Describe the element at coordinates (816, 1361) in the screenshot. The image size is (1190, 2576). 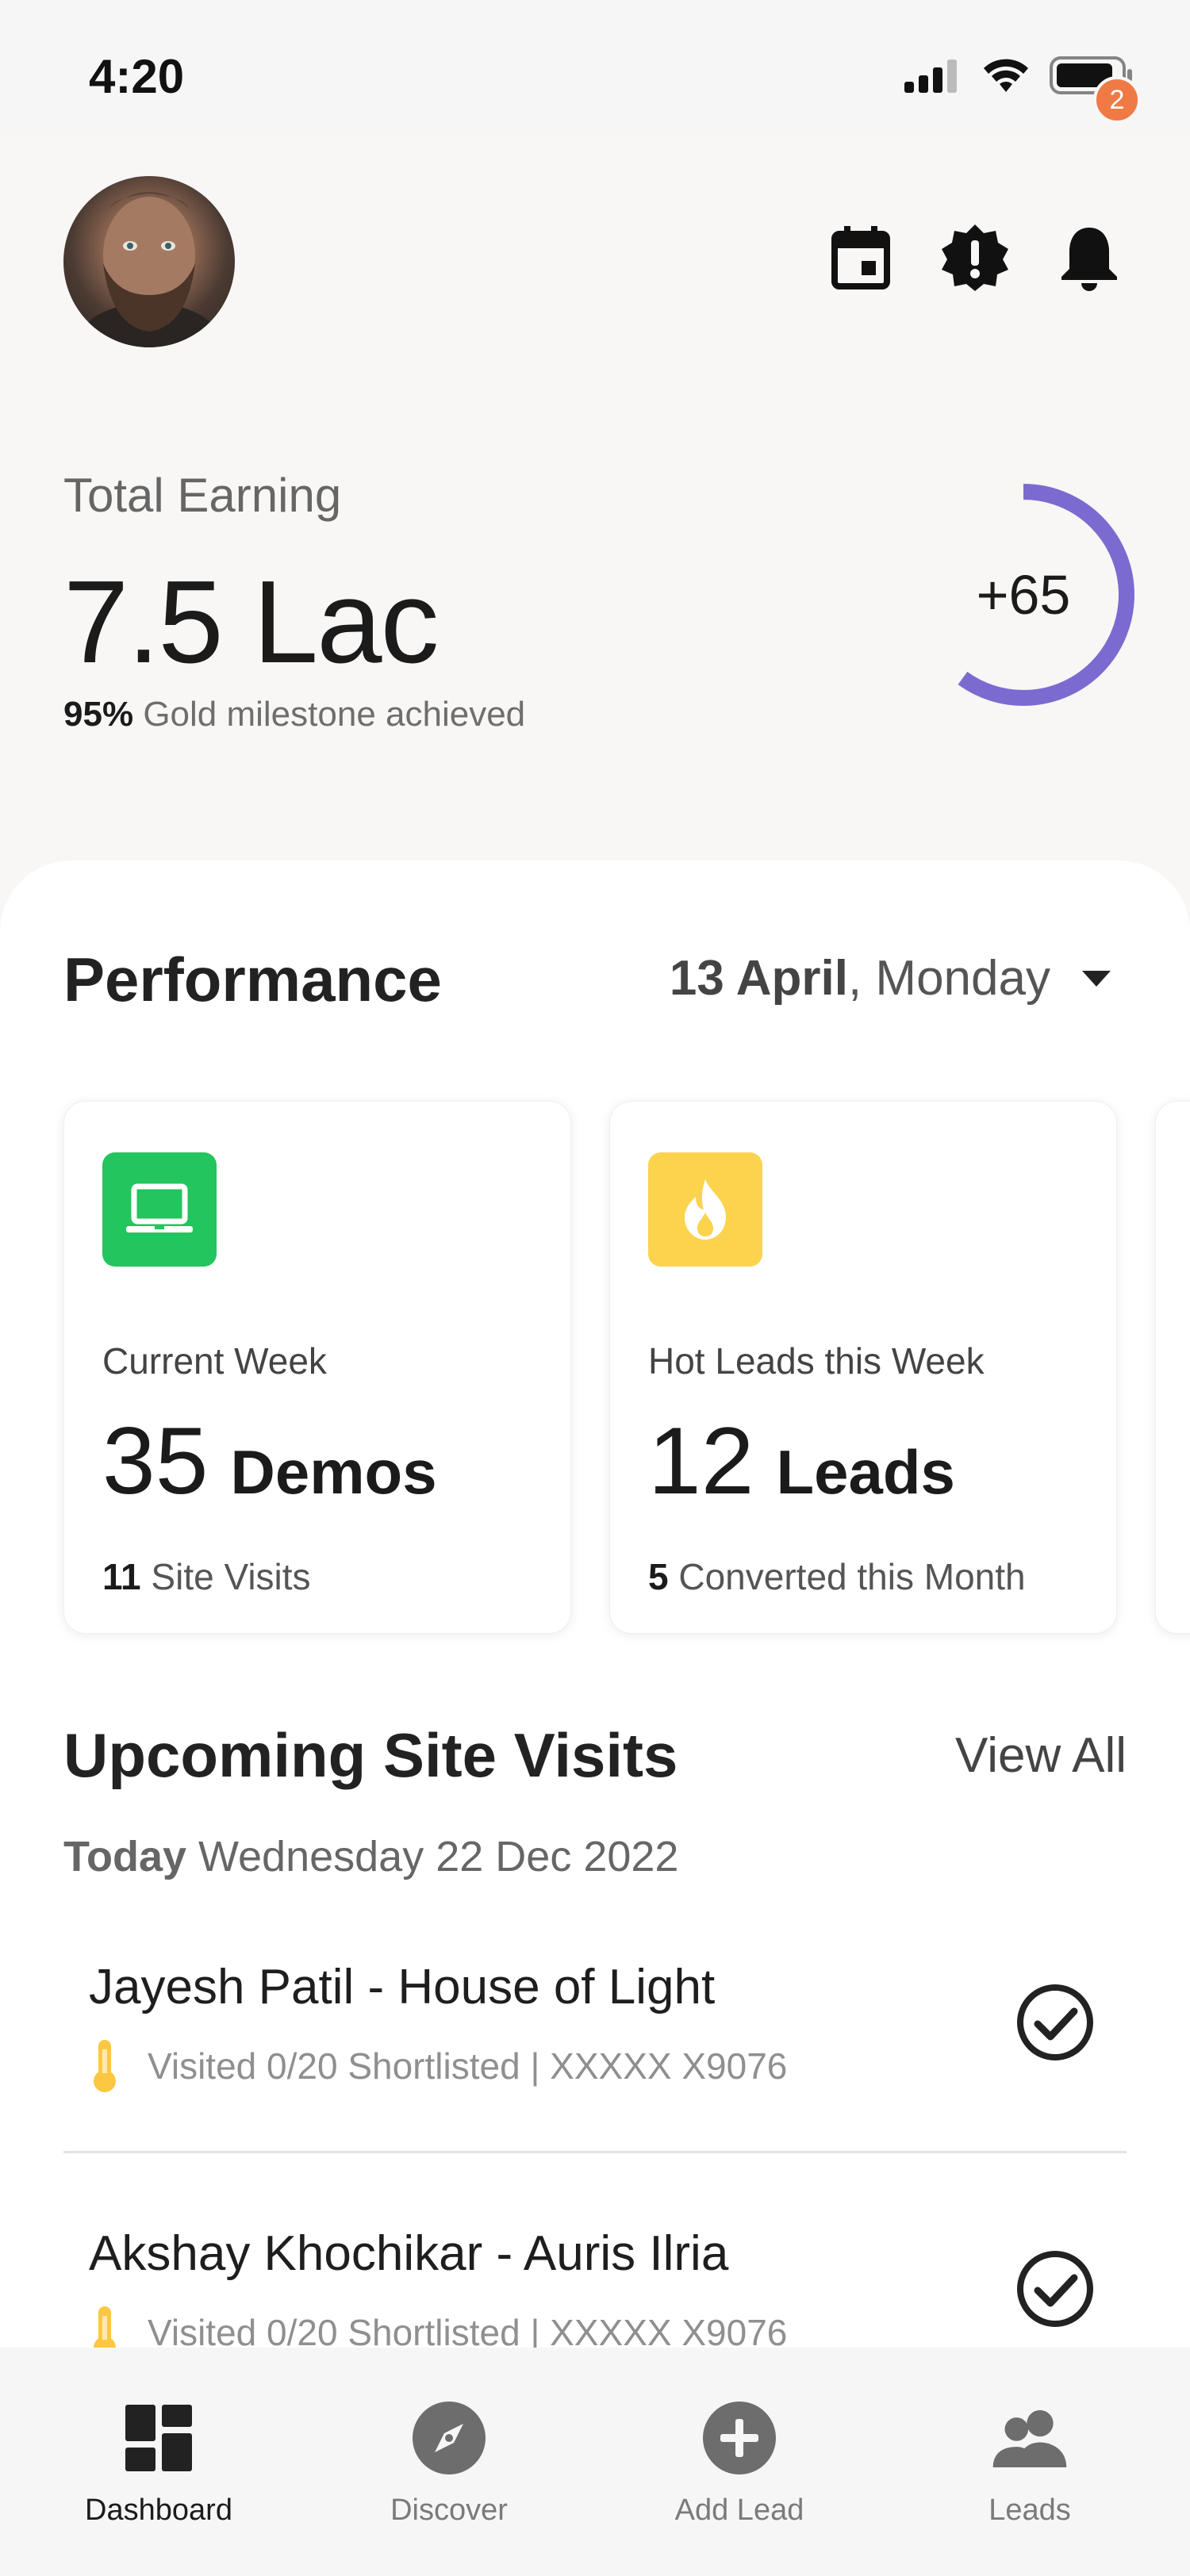
I see `card-label: Hot Leads this Week` at that location.